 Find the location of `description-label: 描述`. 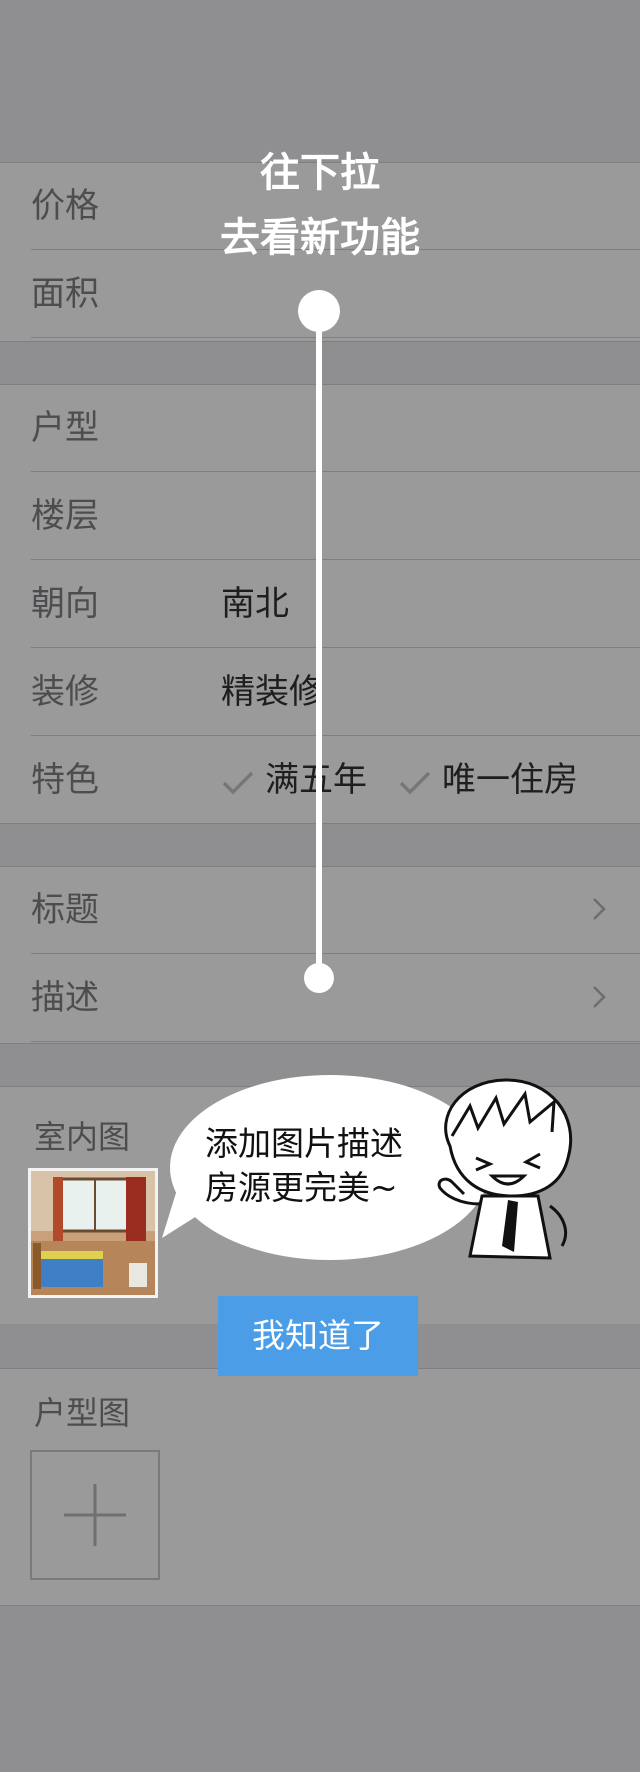

description-label: 描述 is located at coordinates (65, 998).